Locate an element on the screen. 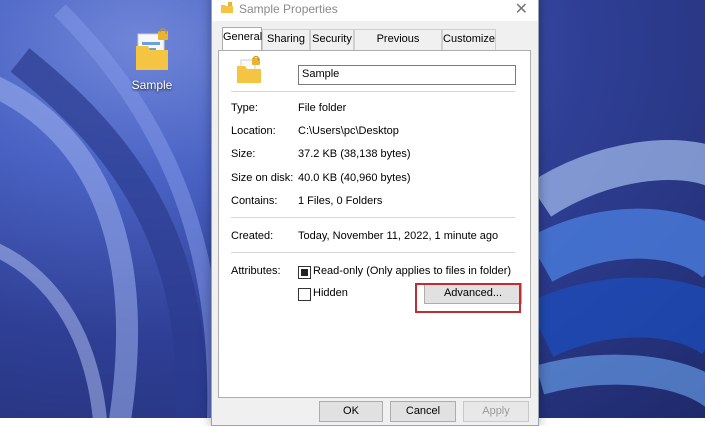 This screenshot has width=705, height=426. size-on-disk-value: 40.0 KB (40,960 bytes) is located at coordinates (354, 178).